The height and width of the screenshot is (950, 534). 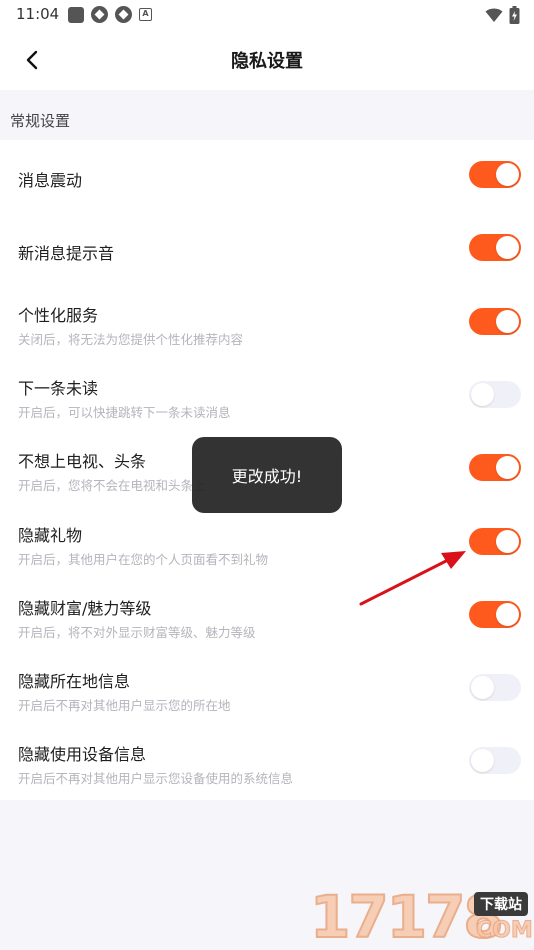 I want to click on setting-description: 开启后，其他用户在您的个人页面看不到礼物, so click(x=143, y=559).